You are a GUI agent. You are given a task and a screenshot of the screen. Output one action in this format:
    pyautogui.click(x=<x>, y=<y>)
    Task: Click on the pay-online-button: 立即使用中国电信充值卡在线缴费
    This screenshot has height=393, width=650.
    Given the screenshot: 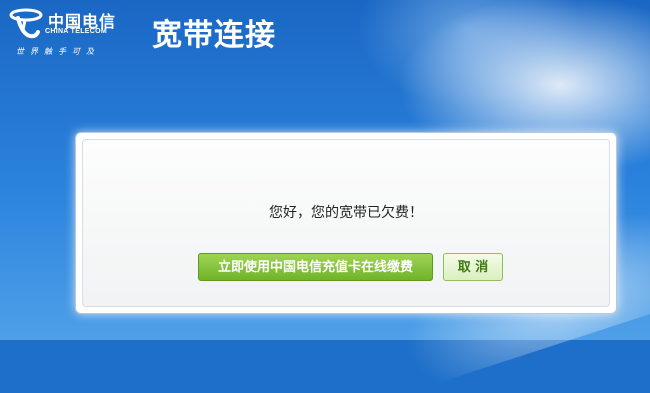 What is the action you would take?
    pyautogui.click(x=315, y=267)
    